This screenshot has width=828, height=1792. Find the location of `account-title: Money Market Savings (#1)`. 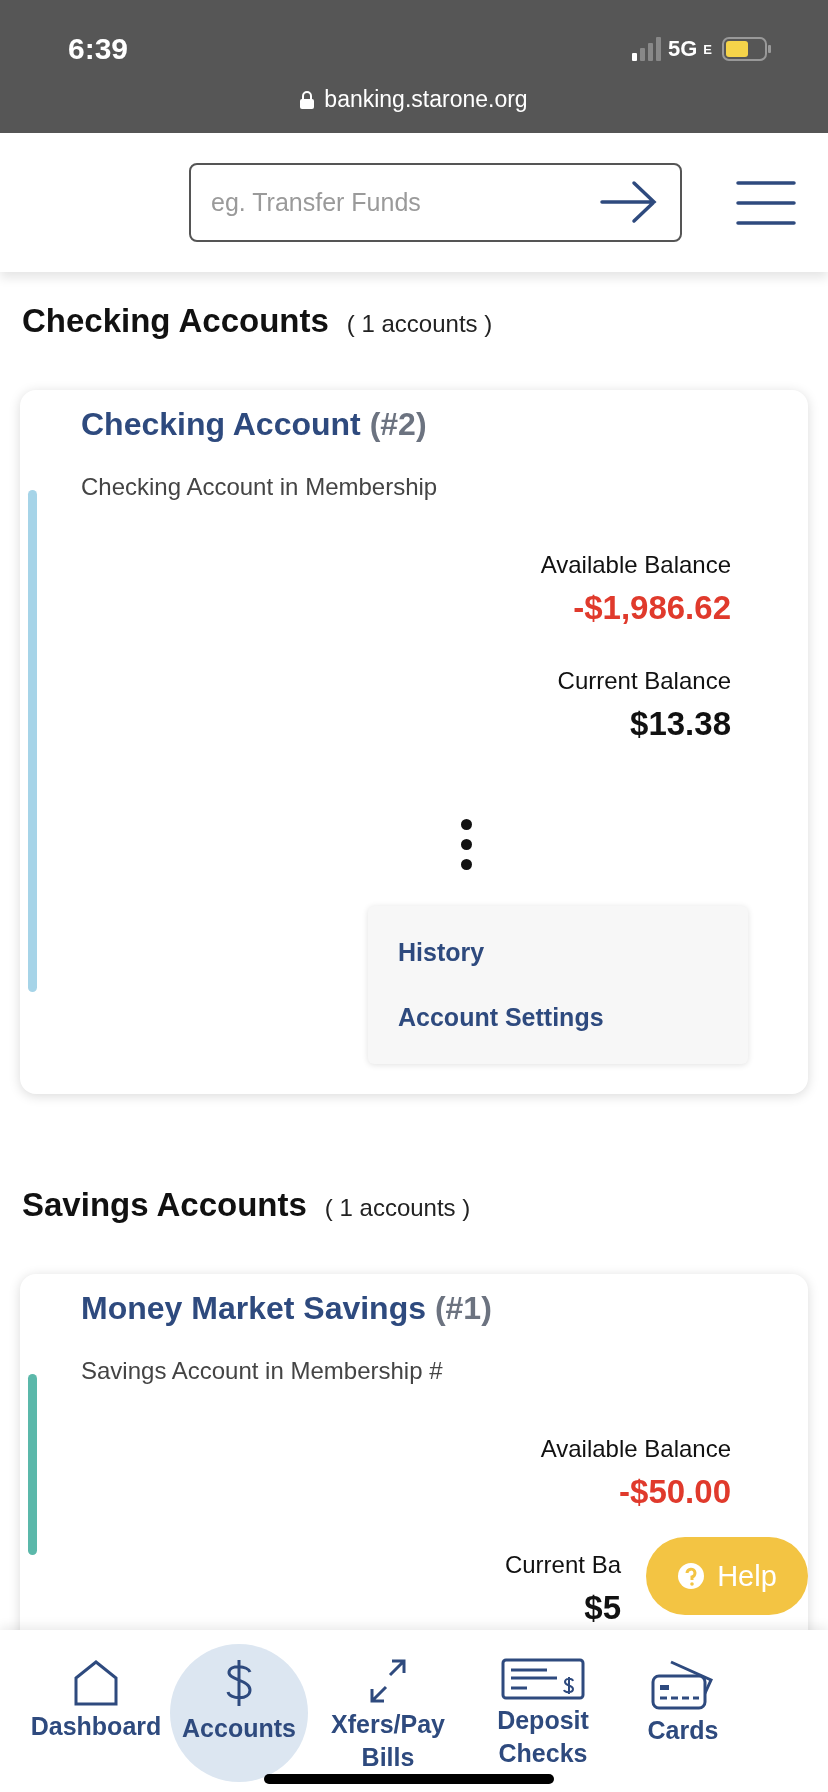

account-title: Money Market Savings (#1) is located at coordinates (406, 1308).